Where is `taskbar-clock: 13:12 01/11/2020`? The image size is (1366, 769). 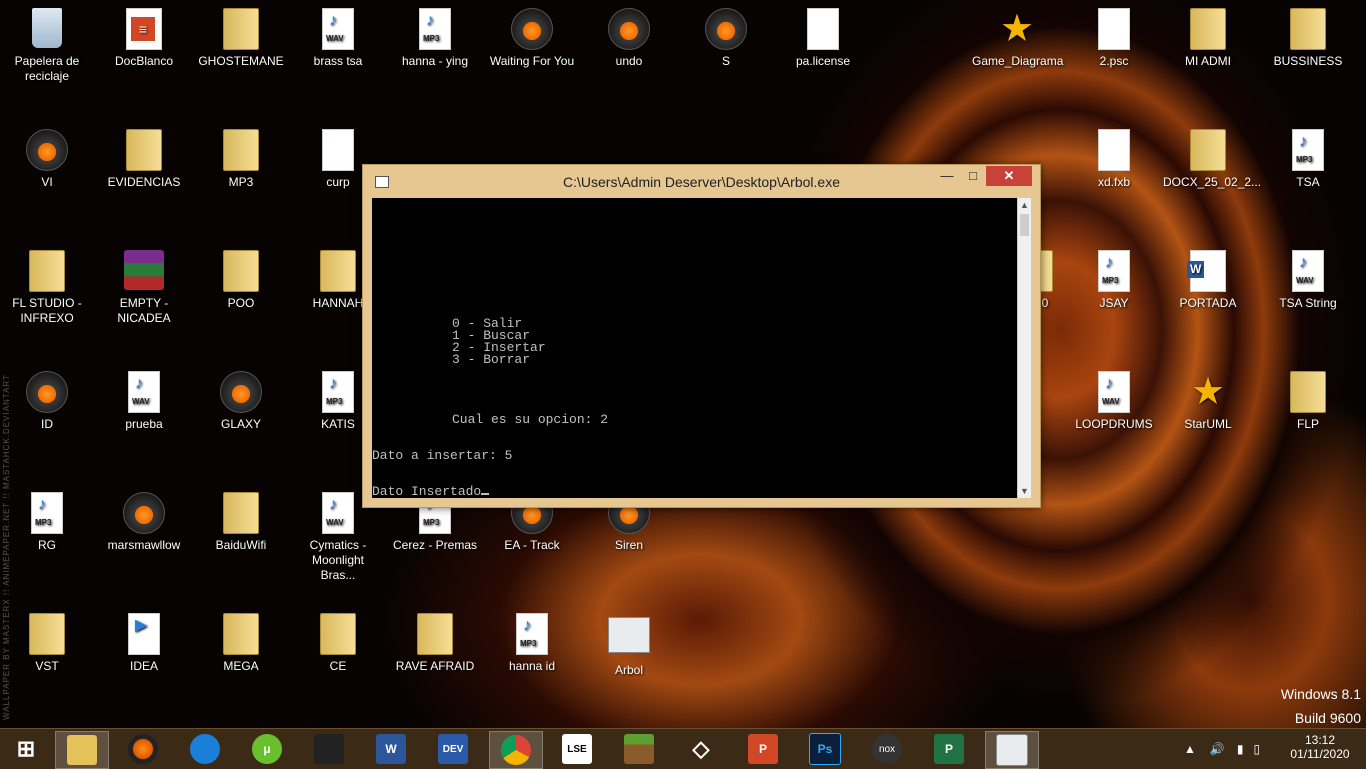
taskbar-clock: 13:12 01/11/2020 is located at coordinates (1320, 747).